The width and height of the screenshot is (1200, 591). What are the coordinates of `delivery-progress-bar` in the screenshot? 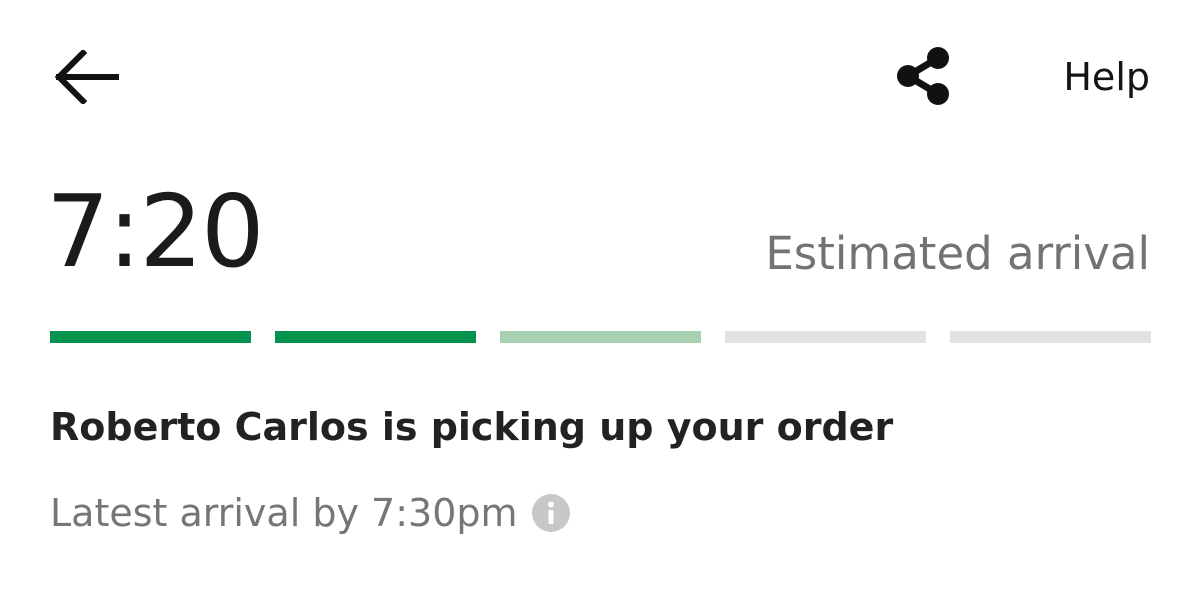 It's located at (600, 337).